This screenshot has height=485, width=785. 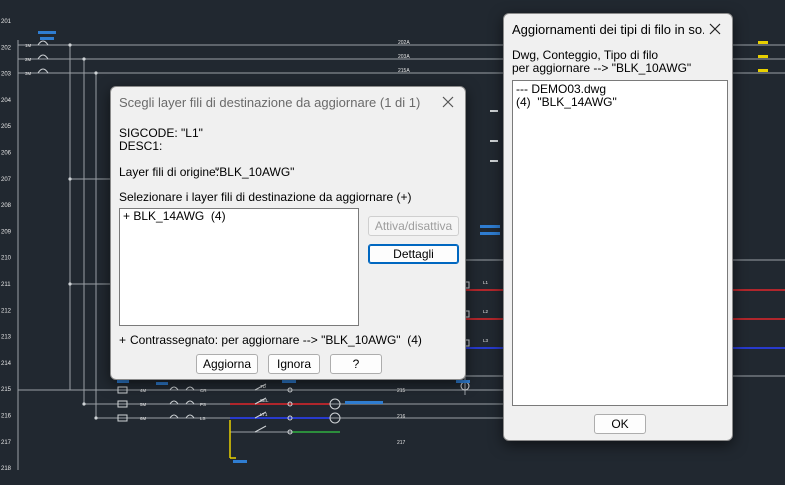 What do you see at coordinates (6, 232) in the screenshot?
I see `row-number: 209` at bounding box center [6, 232].